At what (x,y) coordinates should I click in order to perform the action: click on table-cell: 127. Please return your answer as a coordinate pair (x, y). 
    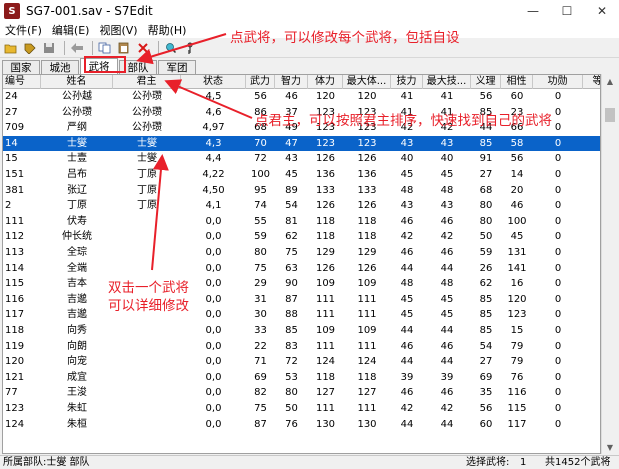
    Looking at the image, I should click on (325, 393).